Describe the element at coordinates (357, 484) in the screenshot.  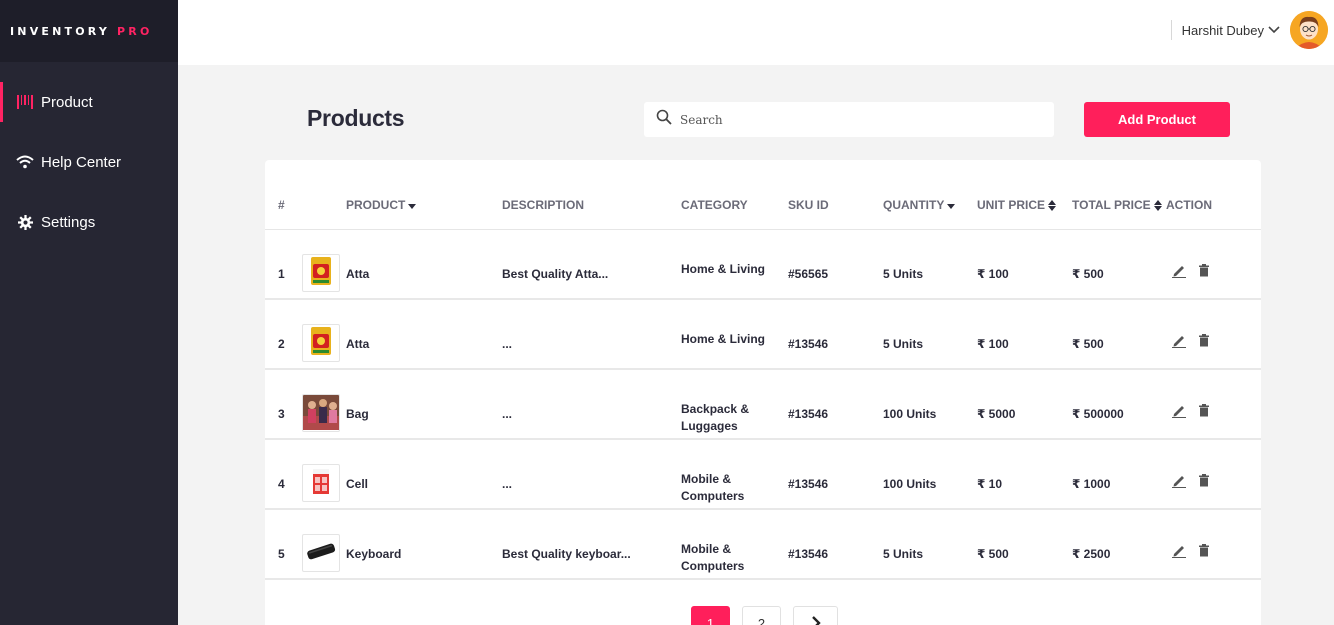
I see `product-name: Cell` at that location.